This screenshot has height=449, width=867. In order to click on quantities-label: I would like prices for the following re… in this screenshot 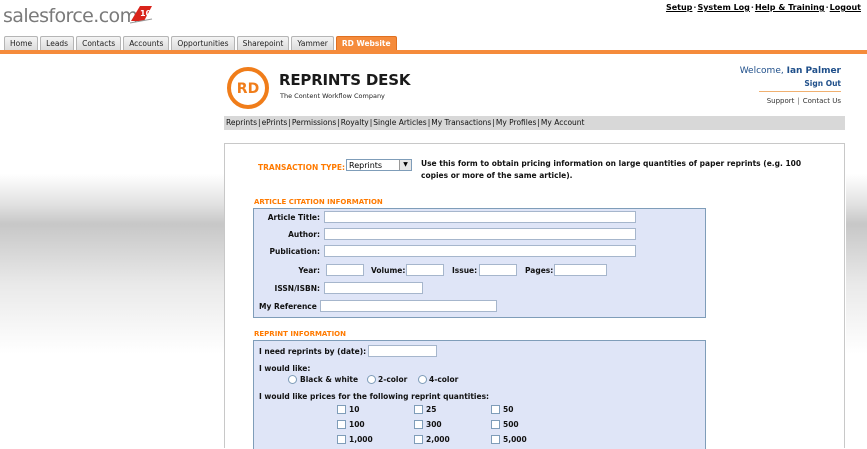, I will do `click(374, 396)`.